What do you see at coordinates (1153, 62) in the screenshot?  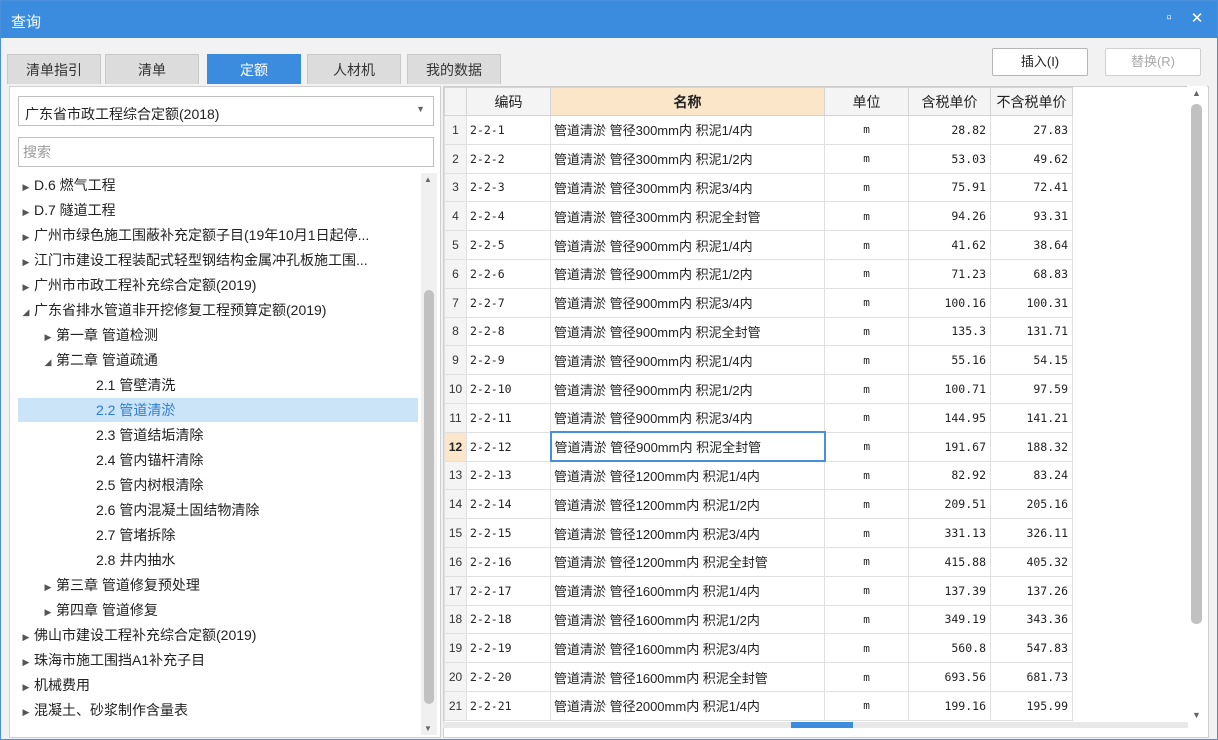 I see `replace-button: 替换(R)` at bounding box center [1153, 62].